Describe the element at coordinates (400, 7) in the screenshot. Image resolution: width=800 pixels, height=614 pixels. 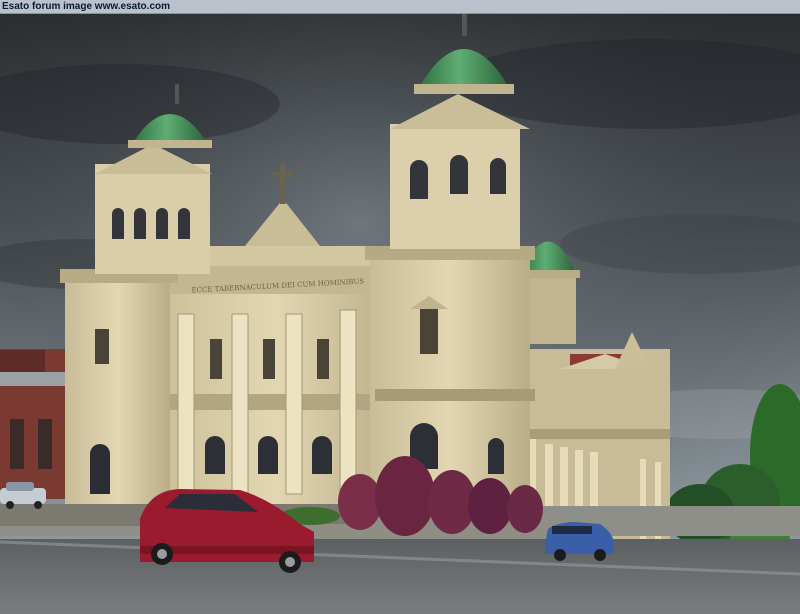
I see `watermark-banner: Esato forum image www.esato.com` at that location.